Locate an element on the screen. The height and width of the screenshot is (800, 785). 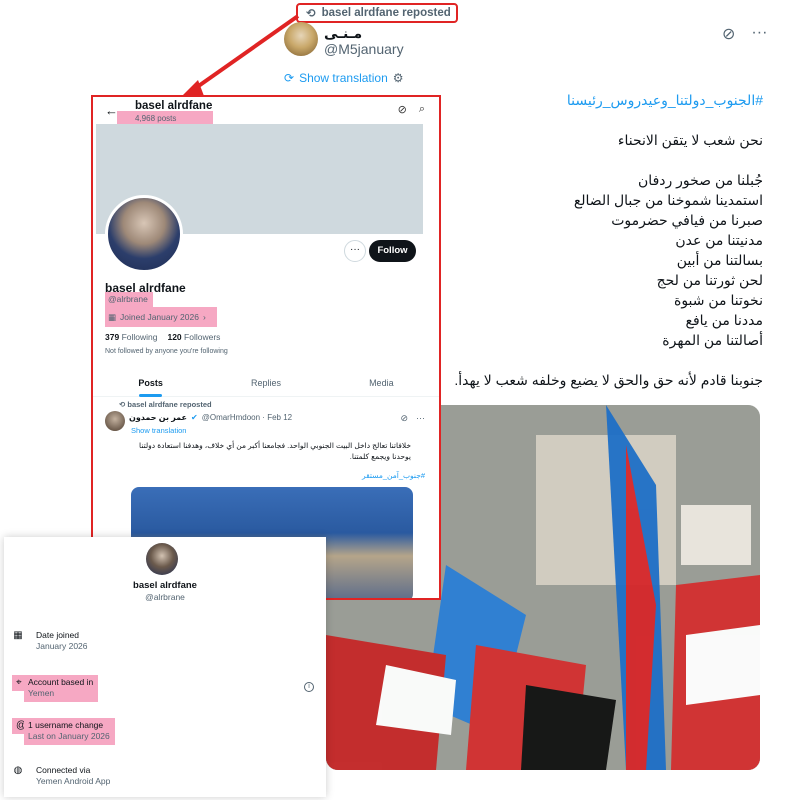
joined-text: Joined January 2026 is located at coordinates (159, 317).